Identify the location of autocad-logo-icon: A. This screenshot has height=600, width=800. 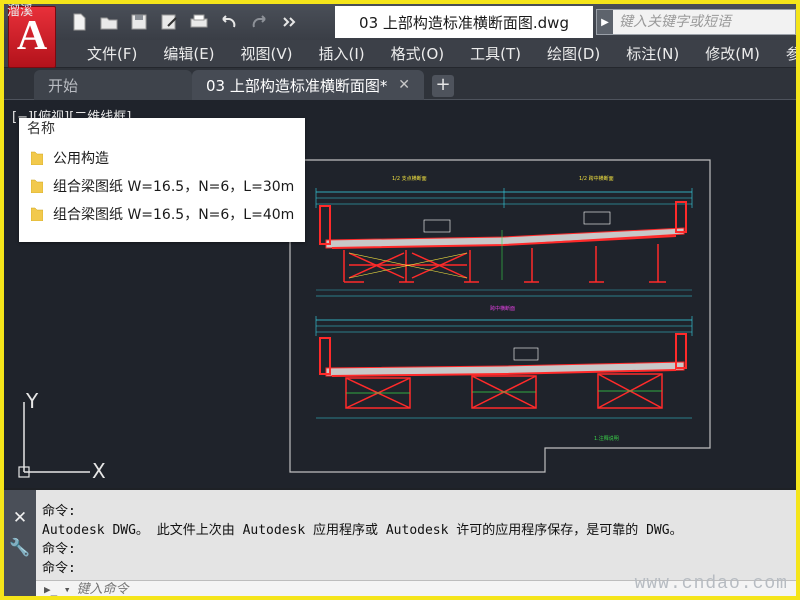
(32, 36).